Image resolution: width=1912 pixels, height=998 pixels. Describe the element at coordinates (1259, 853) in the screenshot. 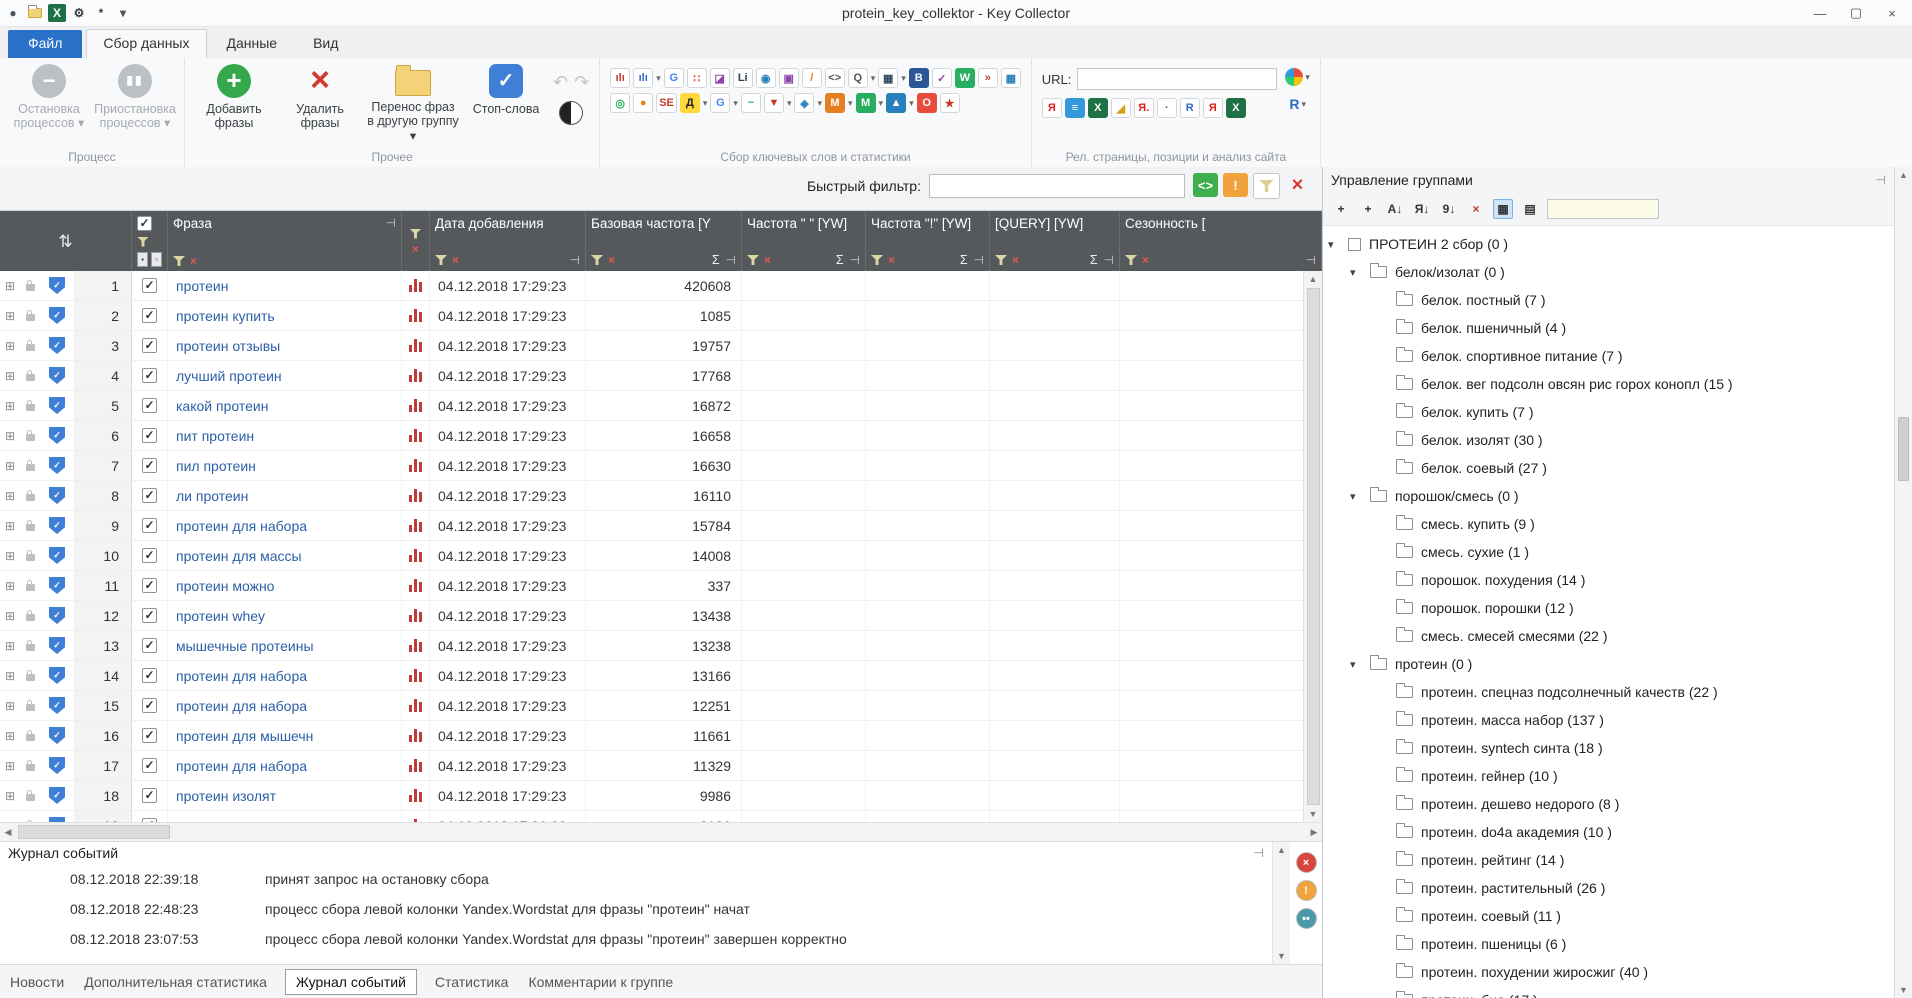

I see `pin-icon: ⊣` at that location.